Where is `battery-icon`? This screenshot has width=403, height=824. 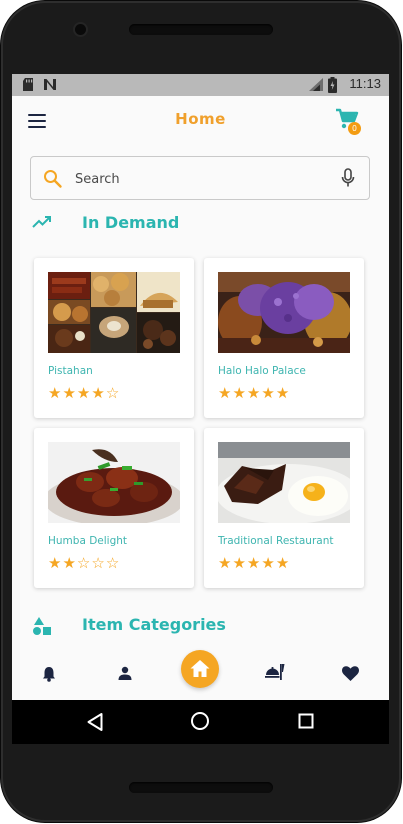 battery-icon is located at coordinates (332, 85).